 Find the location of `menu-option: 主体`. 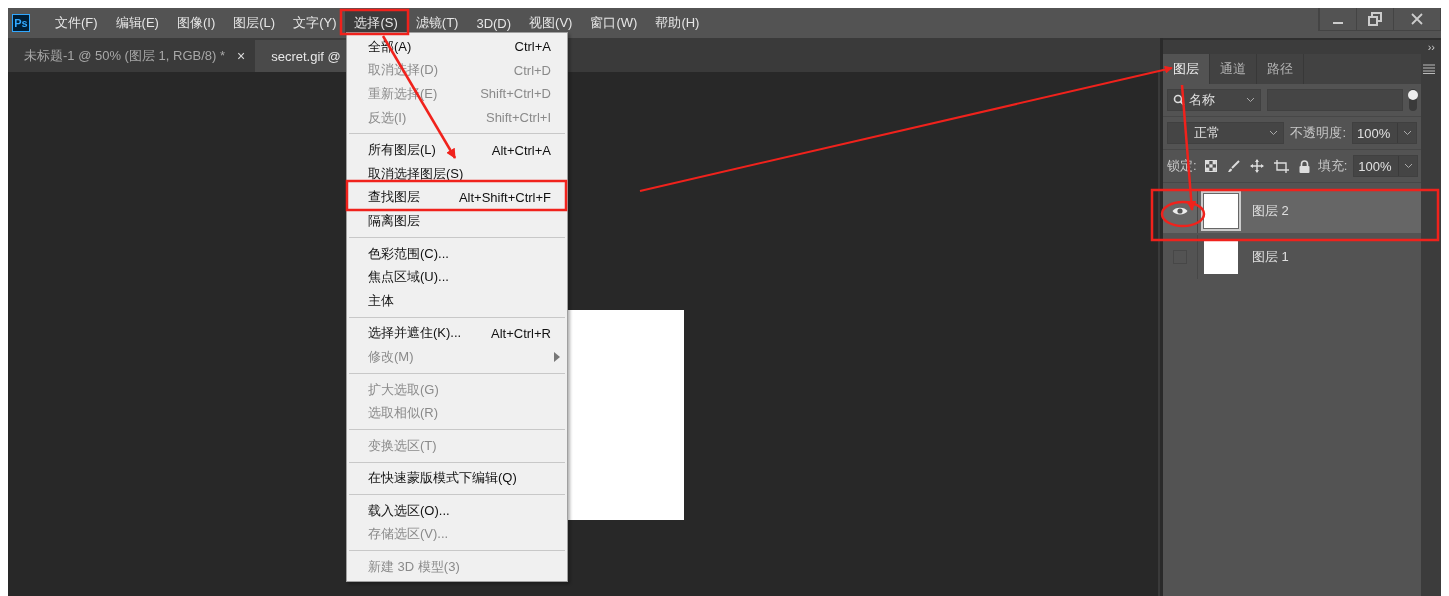

menu-option: 主体 is located at coordinates (457, 300).